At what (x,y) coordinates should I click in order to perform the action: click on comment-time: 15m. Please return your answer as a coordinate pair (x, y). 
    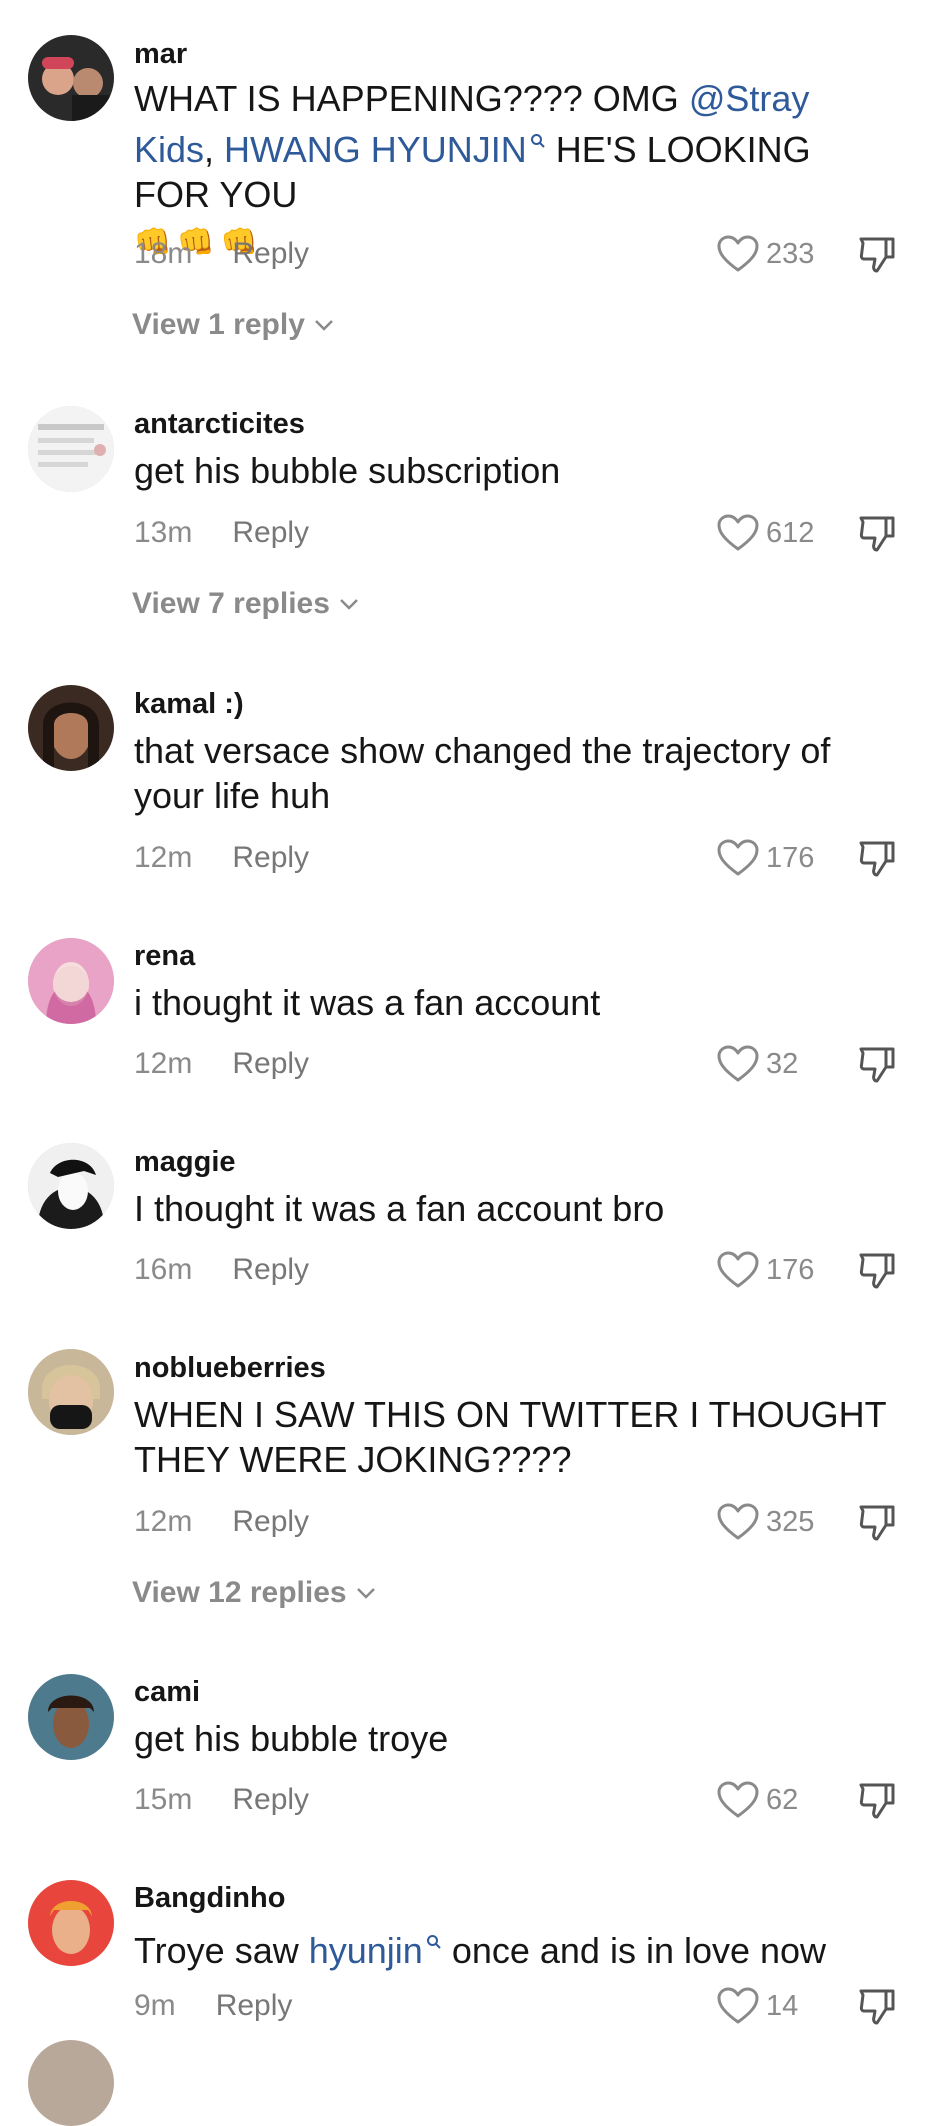
    Looking at the image, I should click on (163, 1799).